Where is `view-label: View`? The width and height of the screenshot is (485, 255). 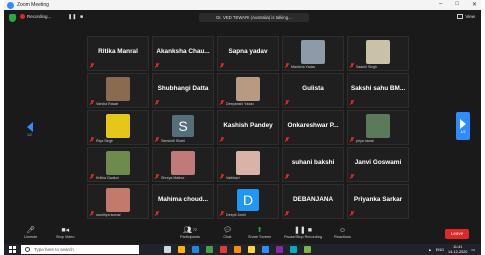 view-label: View is located at coordinates (470, 16).